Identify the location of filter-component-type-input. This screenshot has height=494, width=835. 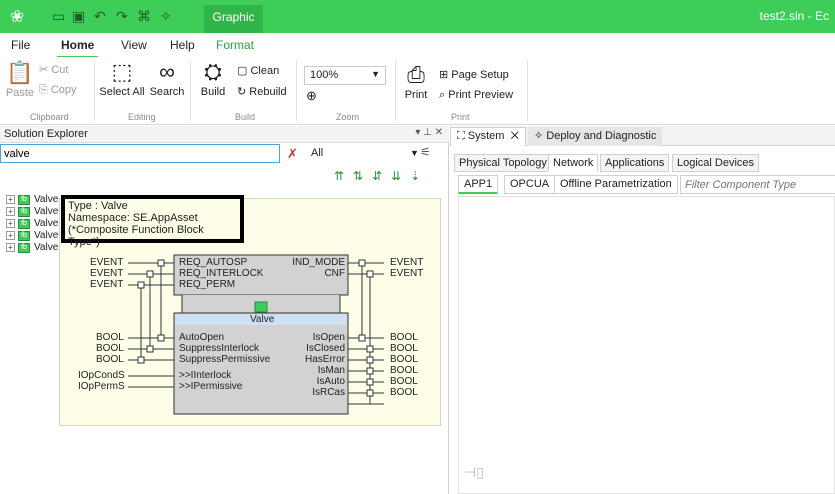
(757, 184).